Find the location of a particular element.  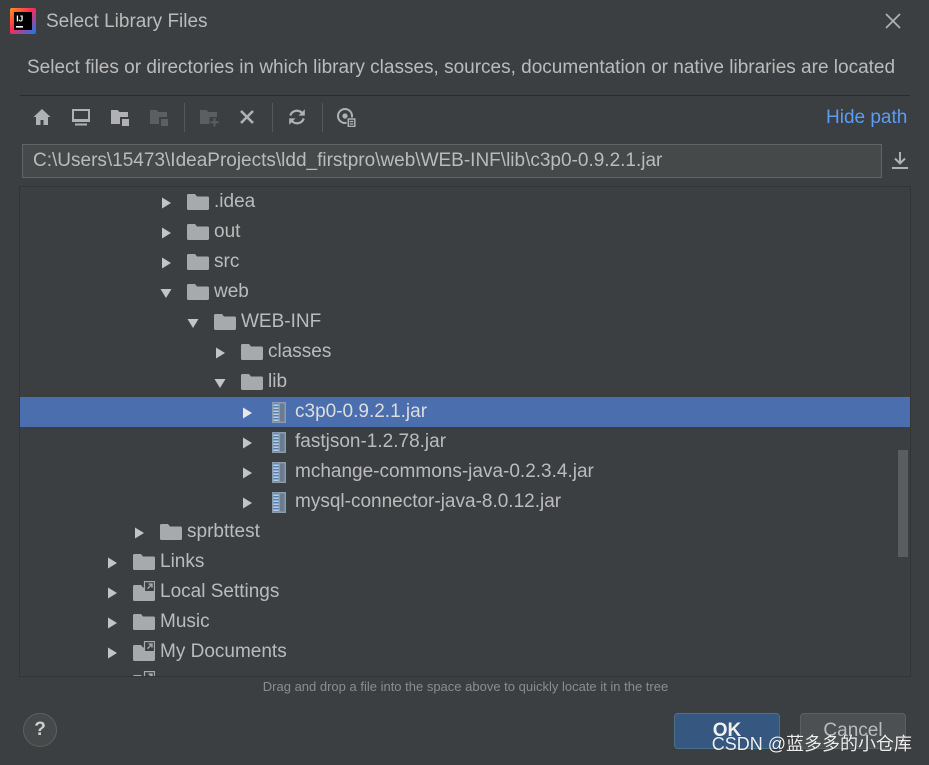

tree-row: Links is located at coordinates (465, 562).